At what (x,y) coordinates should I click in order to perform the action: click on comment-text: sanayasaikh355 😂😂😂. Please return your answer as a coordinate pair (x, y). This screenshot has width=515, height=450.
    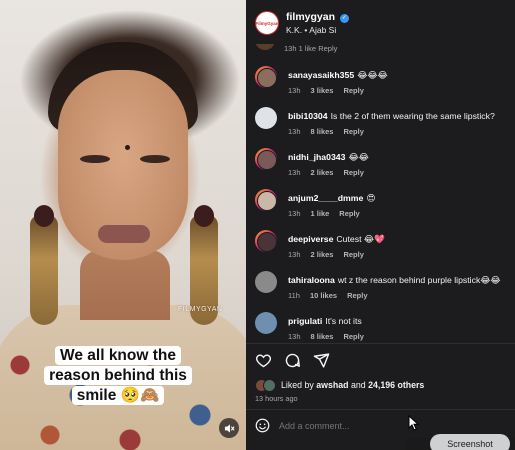
    Looking at the image, I should click on (399, 75).